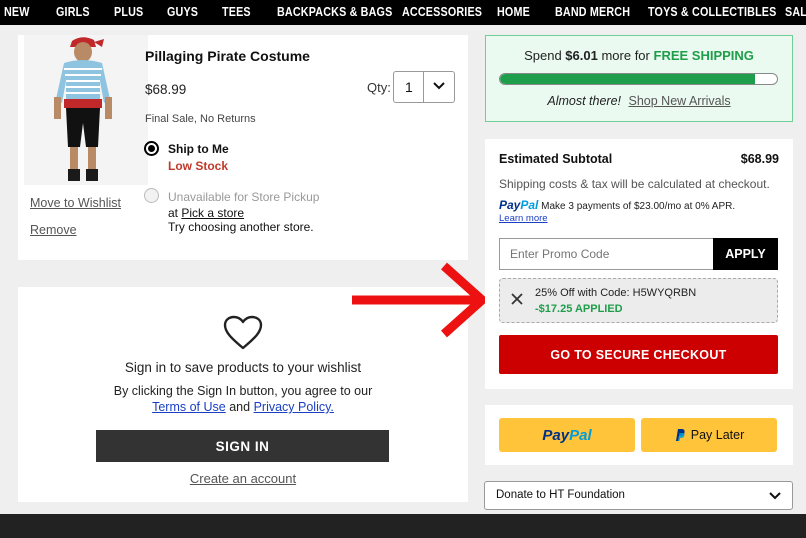  Describe the element at coordinates (638, 206) in the screenshot. I see `paypal-offer-text: Make 3 payments of $23.00/mo at 0% APR.` at that location.